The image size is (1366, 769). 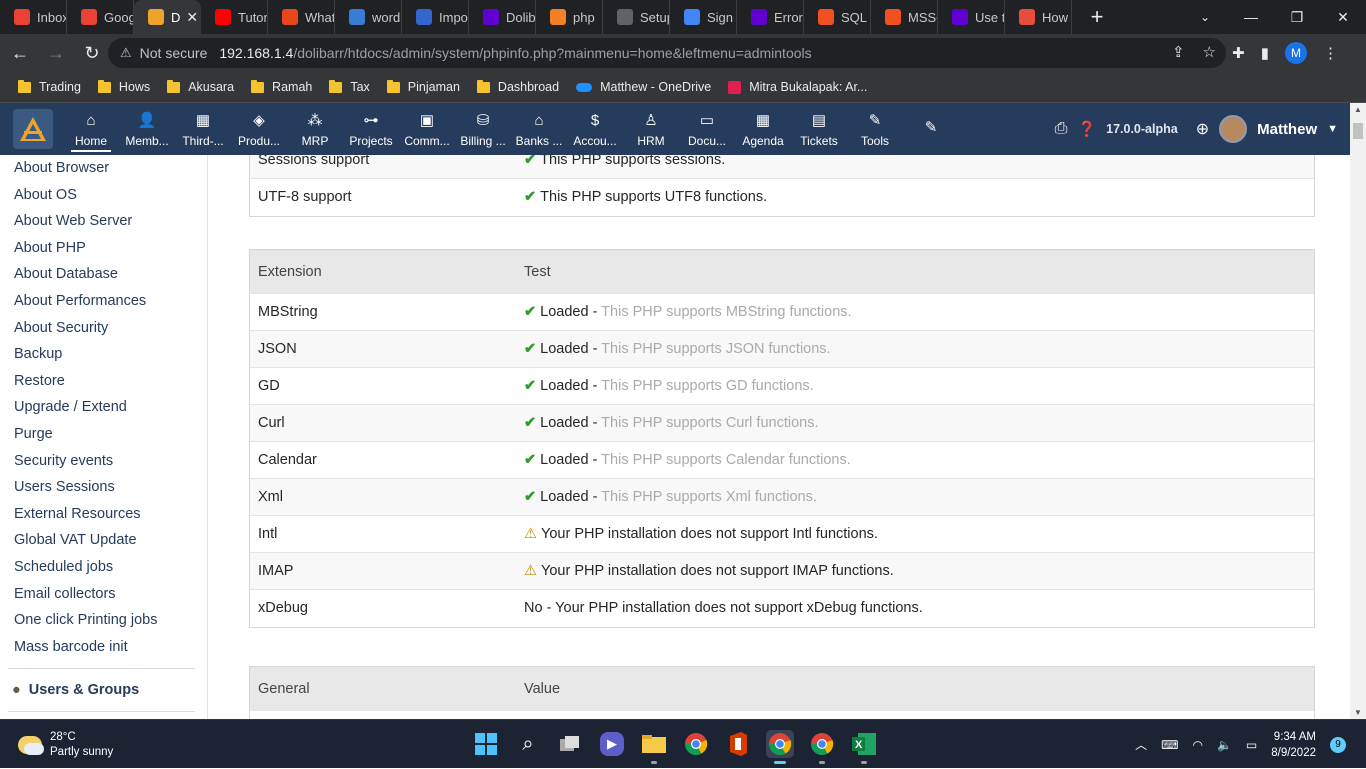 I want to click on extensions-puzzle-icon: ✚, so click(x=1238, y=53).